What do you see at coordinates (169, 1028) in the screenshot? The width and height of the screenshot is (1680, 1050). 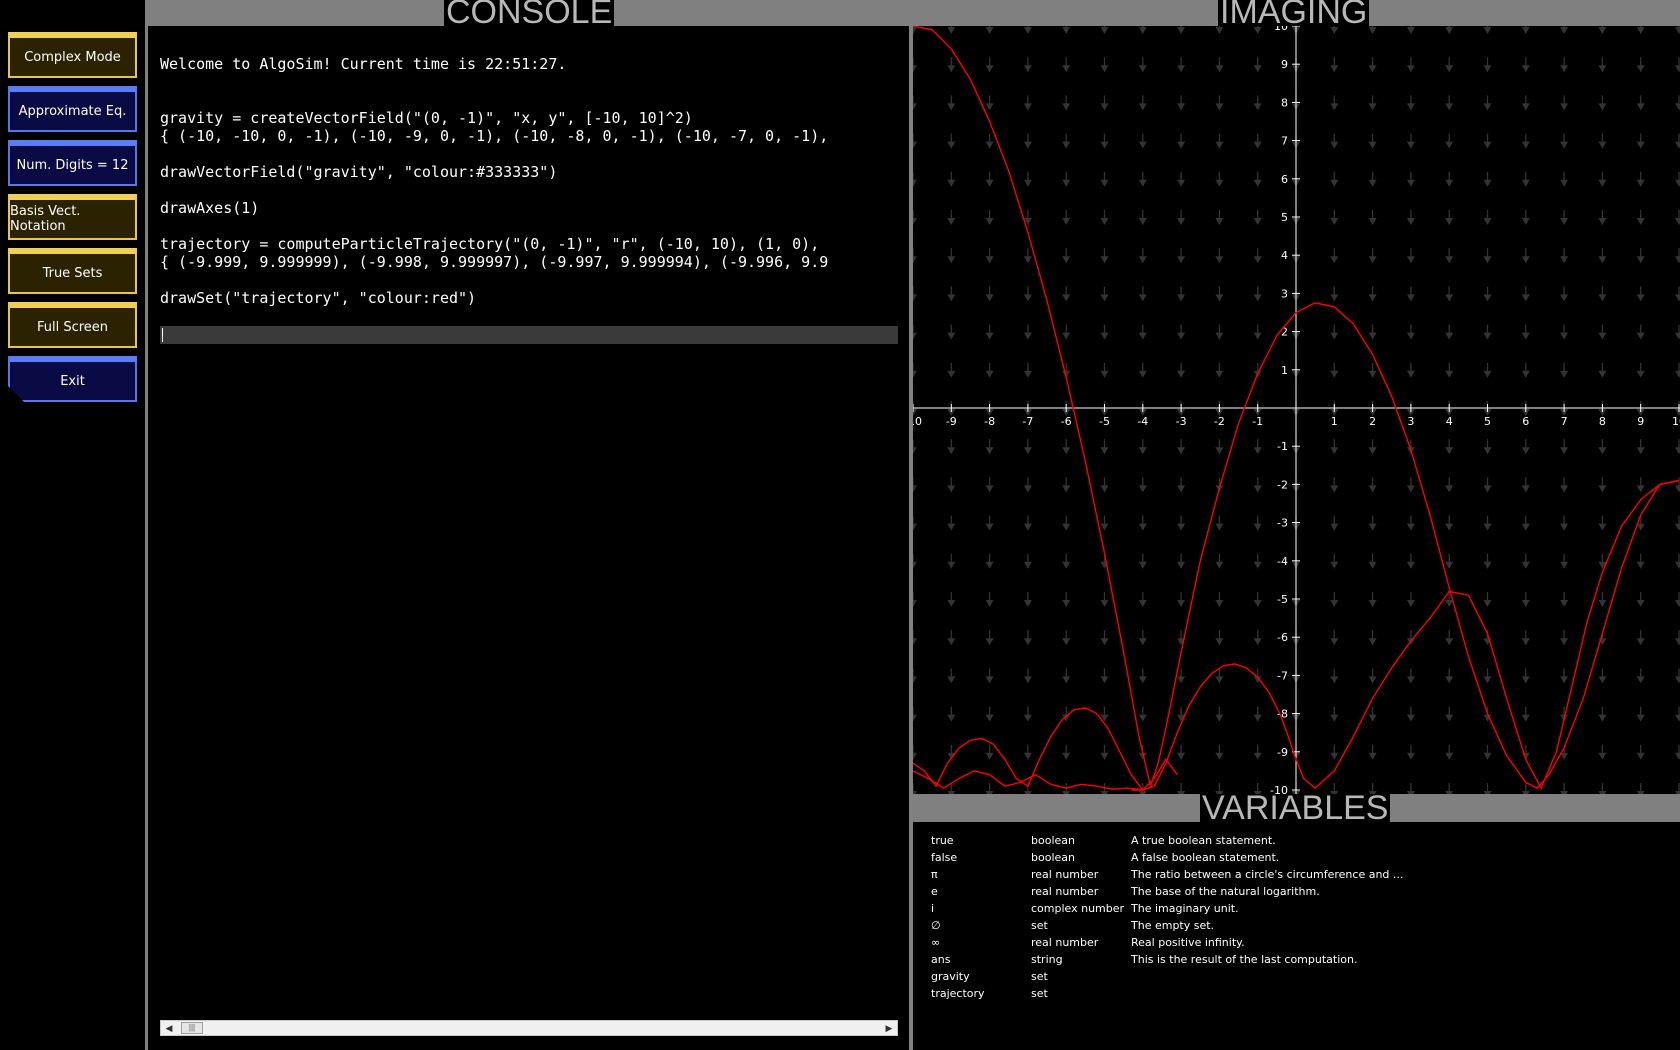 I see `scroll-left-icon: ◀` at bounding box center [169, 1028].